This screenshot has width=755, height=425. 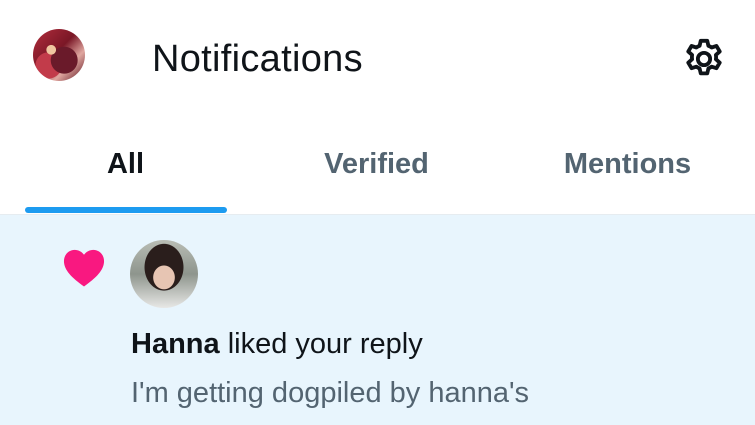 I want to click on active-tab-indicator, so click(x=126, y=210).